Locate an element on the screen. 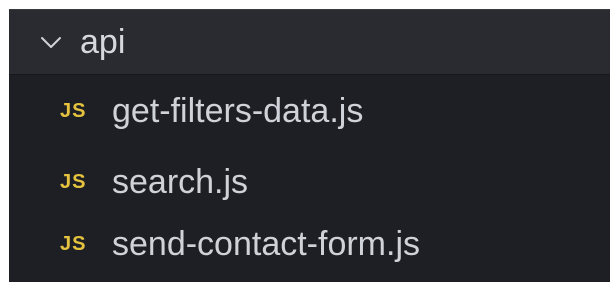 This screenshot has height=282, width=610. file-name: search.js is located at coordinates (180, 181).